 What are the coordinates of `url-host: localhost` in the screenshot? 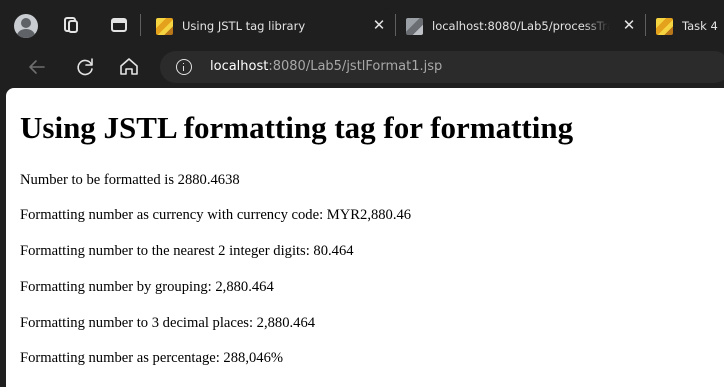 It's located at (239, 66).